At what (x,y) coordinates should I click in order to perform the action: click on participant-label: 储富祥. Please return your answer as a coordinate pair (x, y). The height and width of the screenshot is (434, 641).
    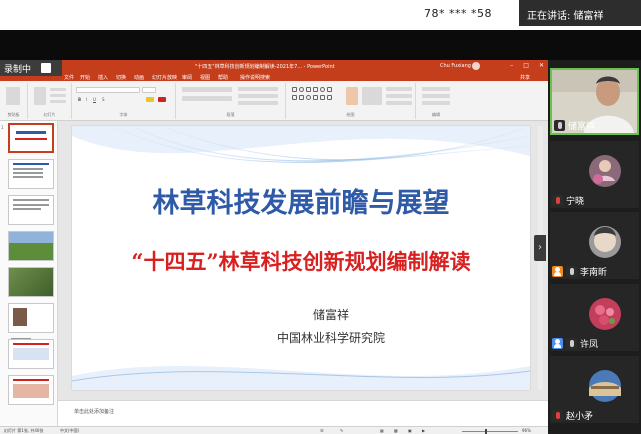
    Looking at the image, I should click on (574, 125).